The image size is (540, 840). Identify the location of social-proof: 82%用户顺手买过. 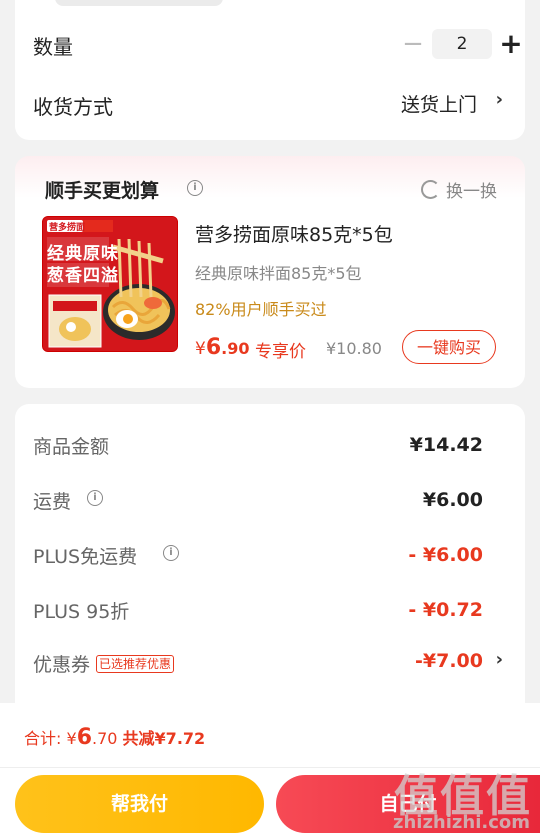
(261, 309).